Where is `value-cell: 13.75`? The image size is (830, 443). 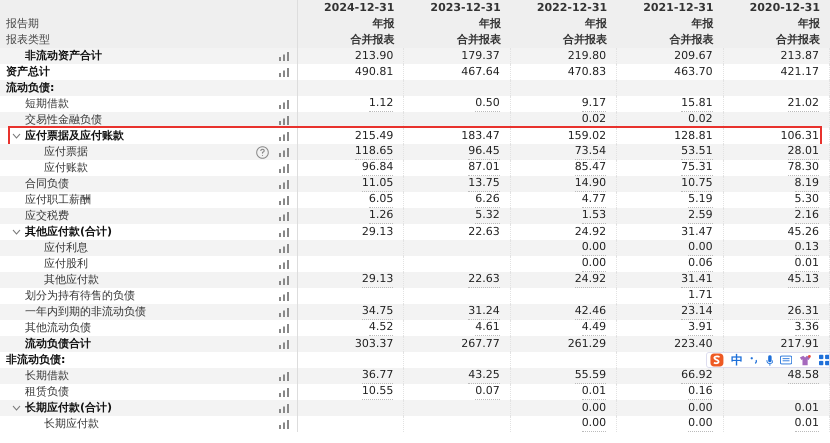 value-cell: 13.75 is located at coordinates (484, 184).